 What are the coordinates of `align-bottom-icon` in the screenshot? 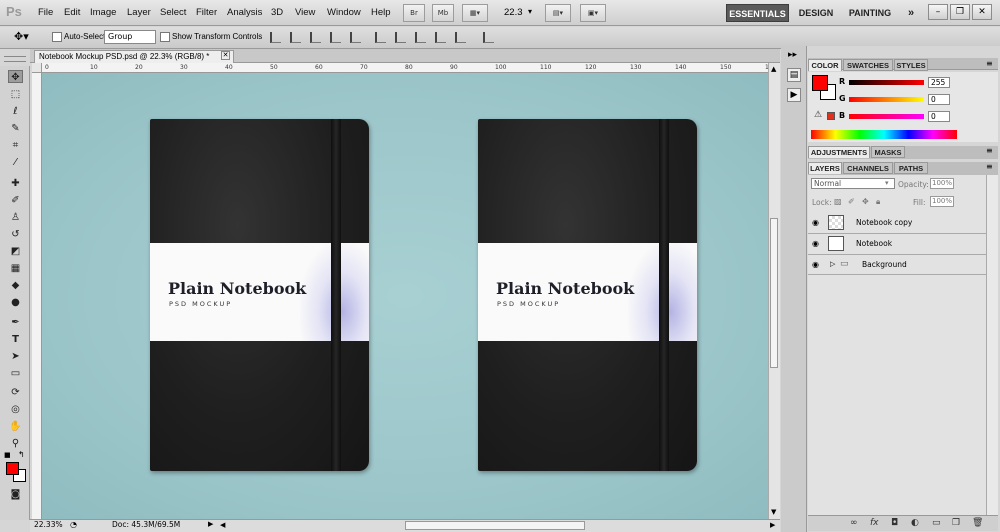 It's located at (315, 37).